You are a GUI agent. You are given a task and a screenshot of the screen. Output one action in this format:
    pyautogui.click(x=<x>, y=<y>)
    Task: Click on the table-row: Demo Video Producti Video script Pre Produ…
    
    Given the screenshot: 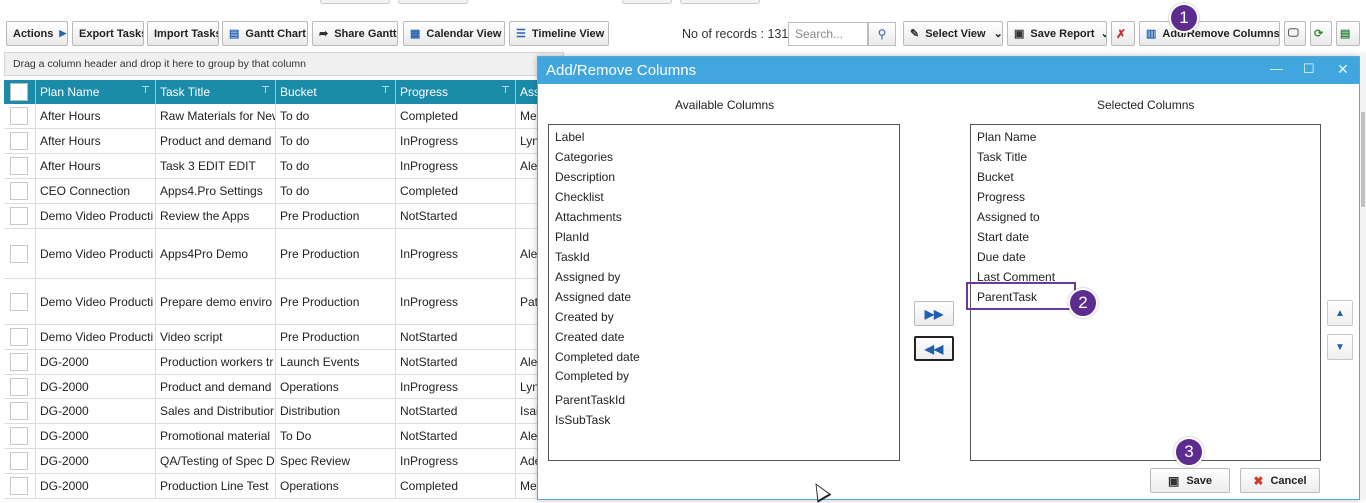 What is the action you would take?
    pyautogui.click(x=284, y=337)
    